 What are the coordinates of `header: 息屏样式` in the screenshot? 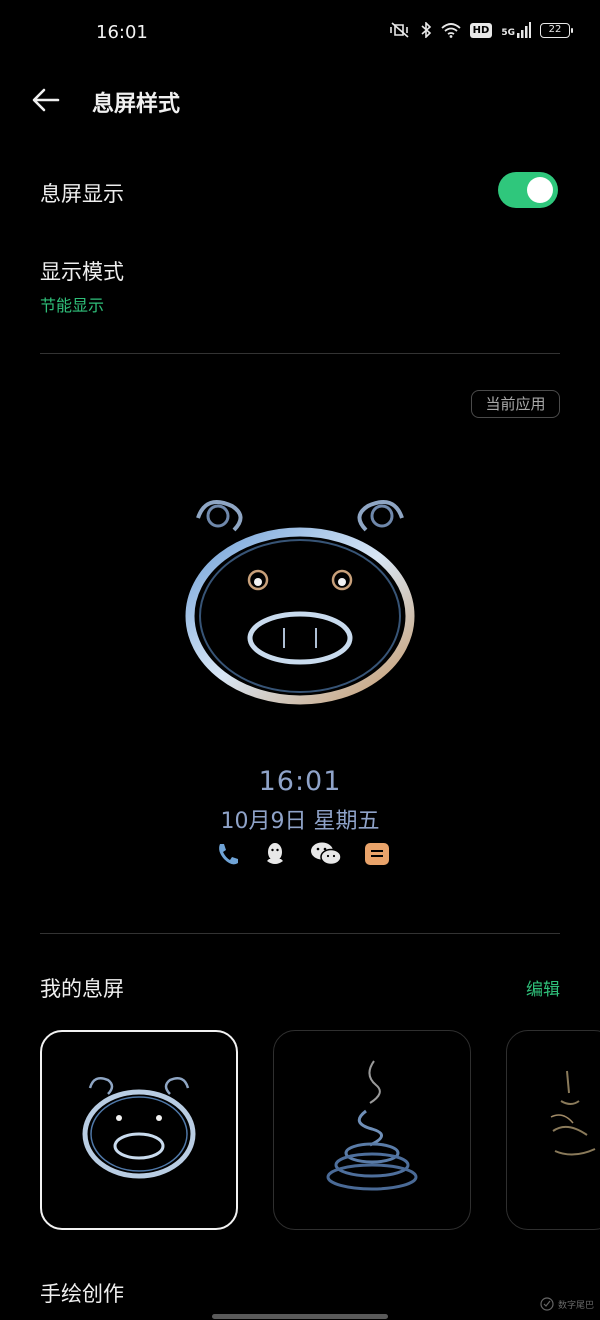 It's located at (300, 100).